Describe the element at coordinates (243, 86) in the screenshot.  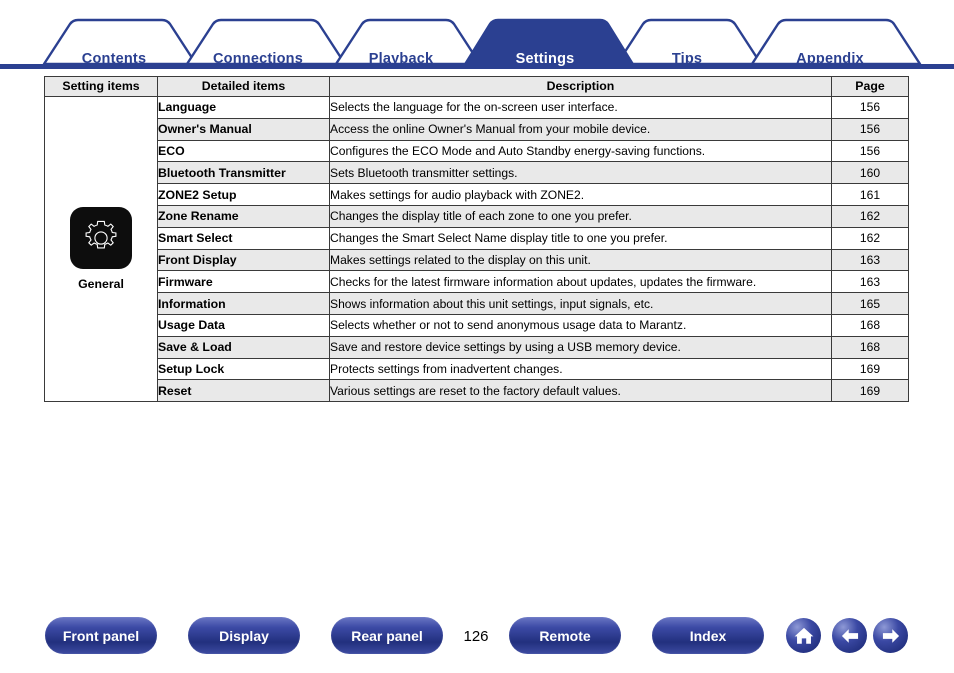
I see `column-header-detailed-items: Detailed items` at that location.